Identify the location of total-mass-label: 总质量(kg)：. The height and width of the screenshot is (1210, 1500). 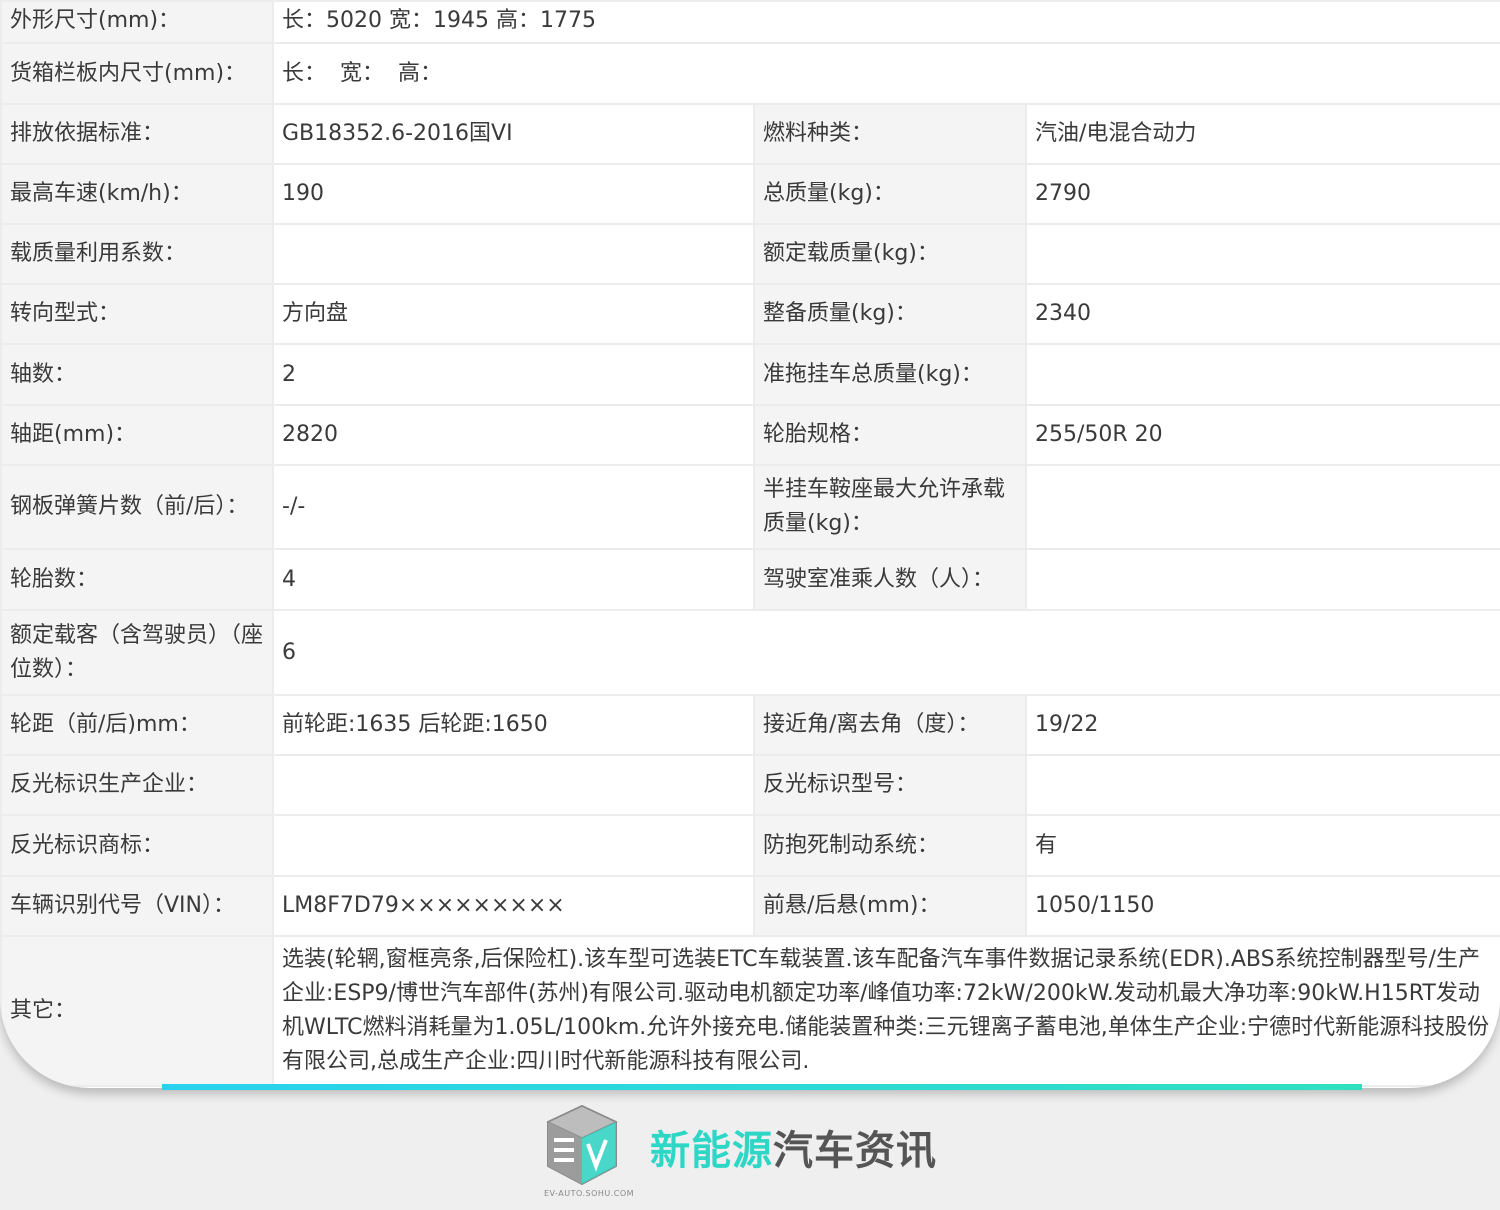
(890, 194).